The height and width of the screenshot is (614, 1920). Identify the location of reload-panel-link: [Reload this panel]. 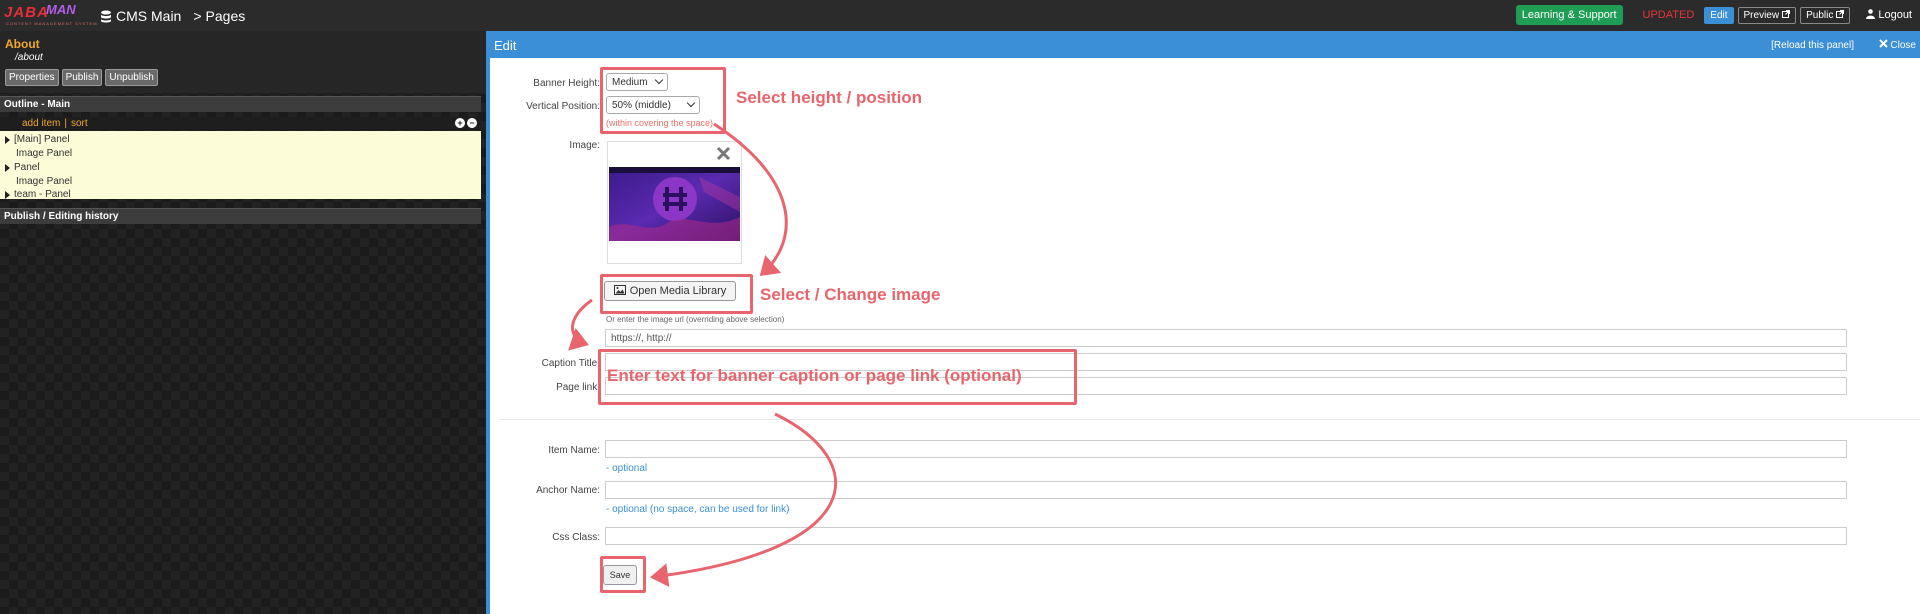
(1812, 45).